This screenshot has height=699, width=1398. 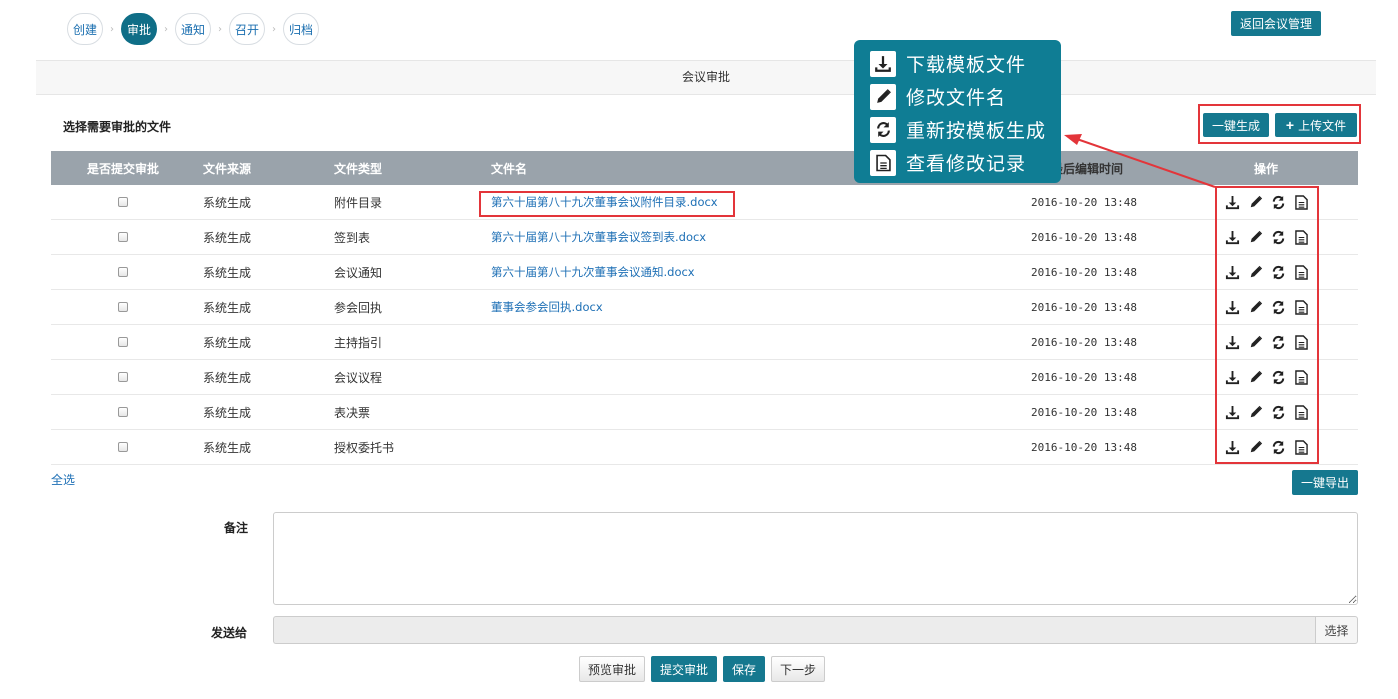 I want to click on pencil-icon, so click(x=883, y=96).